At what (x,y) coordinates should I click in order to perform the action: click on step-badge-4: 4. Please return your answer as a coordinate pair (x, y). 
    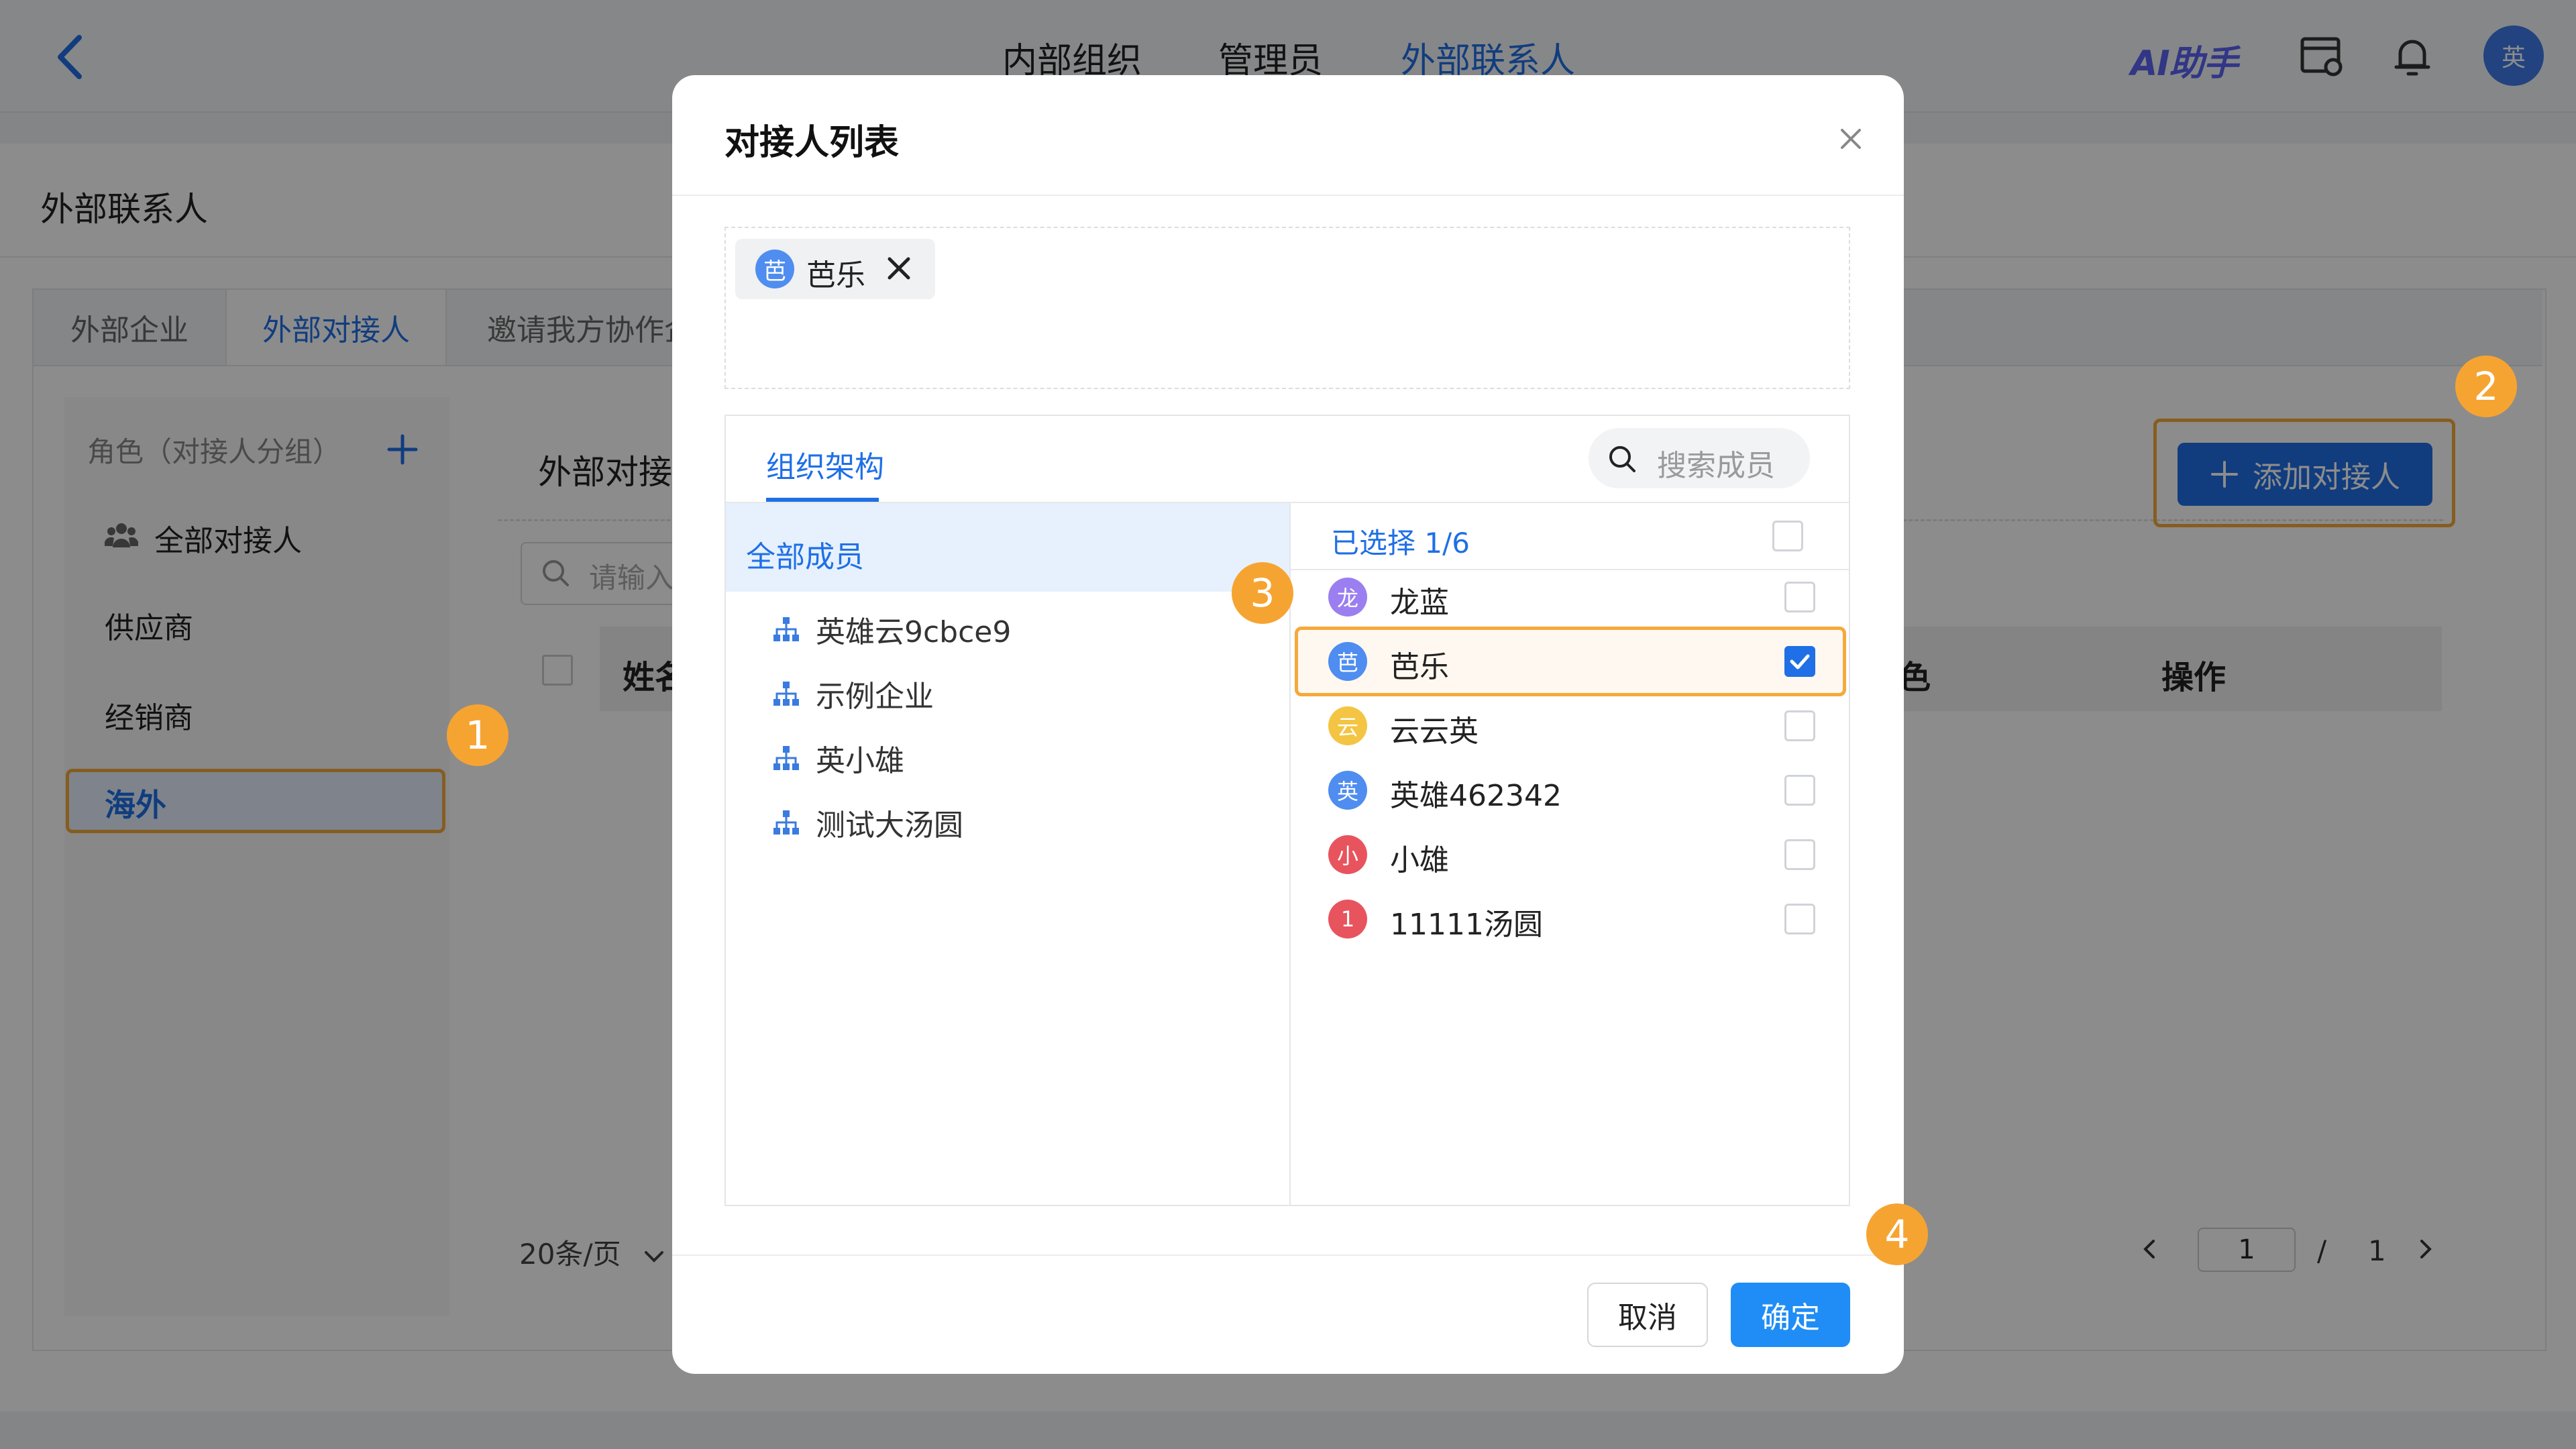
    Looking at the image, I should click on (1897, 1234).